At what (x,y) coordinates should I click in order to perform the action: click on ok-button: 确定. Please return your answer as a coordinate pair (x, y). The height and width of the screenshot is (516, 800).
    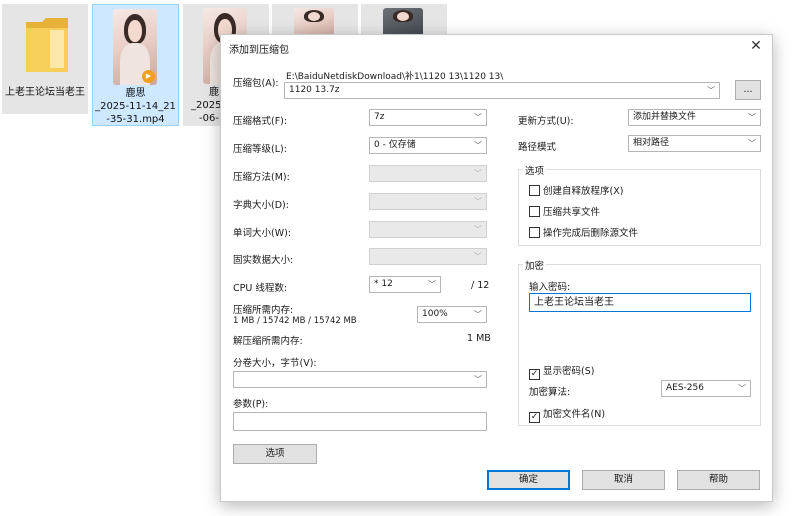
    Looking at the image, I should click on (528, 480).